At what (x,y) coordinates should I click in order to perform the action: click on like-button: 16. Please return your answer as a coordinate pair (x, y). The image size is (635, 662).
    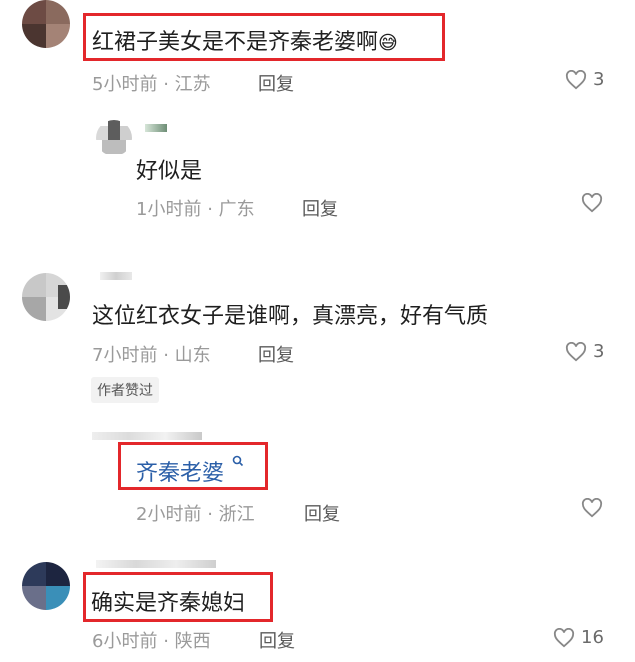
    Looking at the image, I should click on (578, 637).